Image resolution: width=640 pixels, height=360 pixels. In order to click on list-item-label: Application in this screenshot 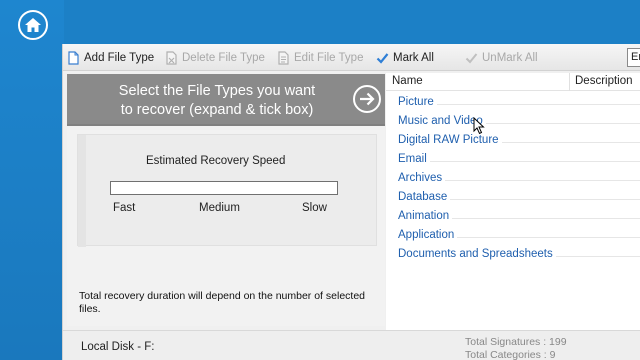, I will do `click(428, 235)`.